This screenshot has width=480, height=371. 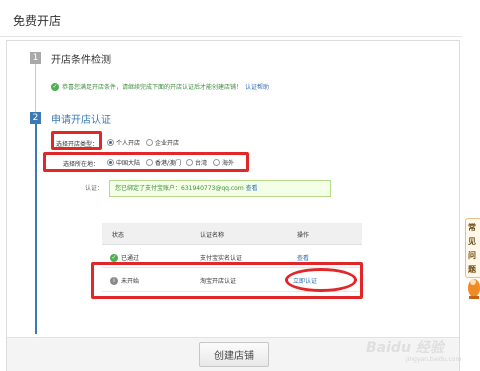 What do you see at coordinates (179, 188) in the screenshot?
I see `cert-message: 您已绑定了支付宝账户：631940773@qq.com` at bounding box center [179, 188].